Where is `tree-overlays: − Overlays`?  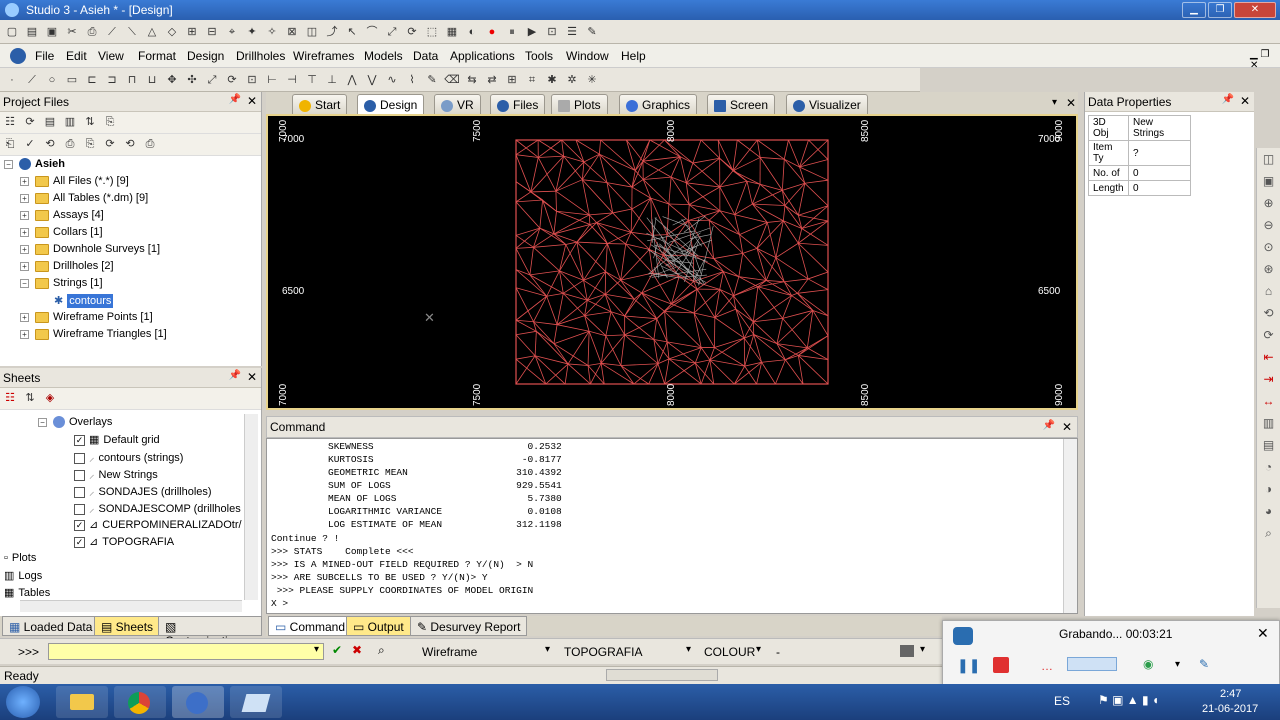
tree-overlays: − Overlays is located at coordinates (75, 424).